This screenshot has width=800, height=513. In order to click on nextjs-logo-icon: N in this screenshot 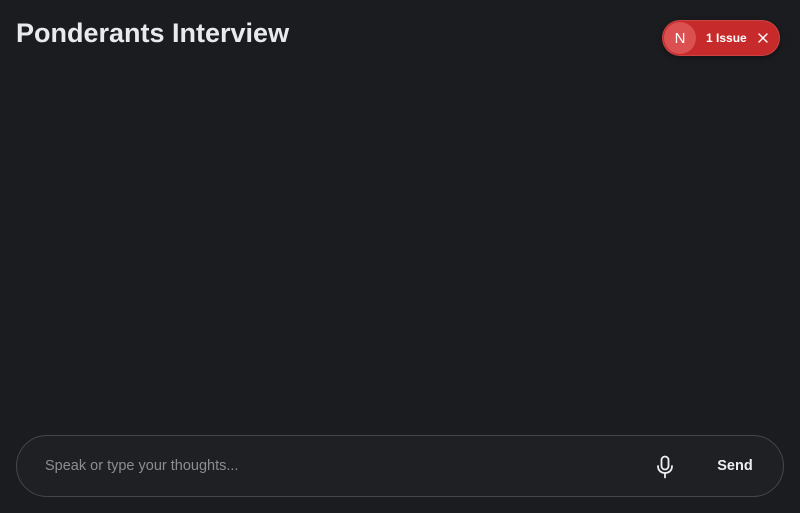, I will do `click(680, 38)`.